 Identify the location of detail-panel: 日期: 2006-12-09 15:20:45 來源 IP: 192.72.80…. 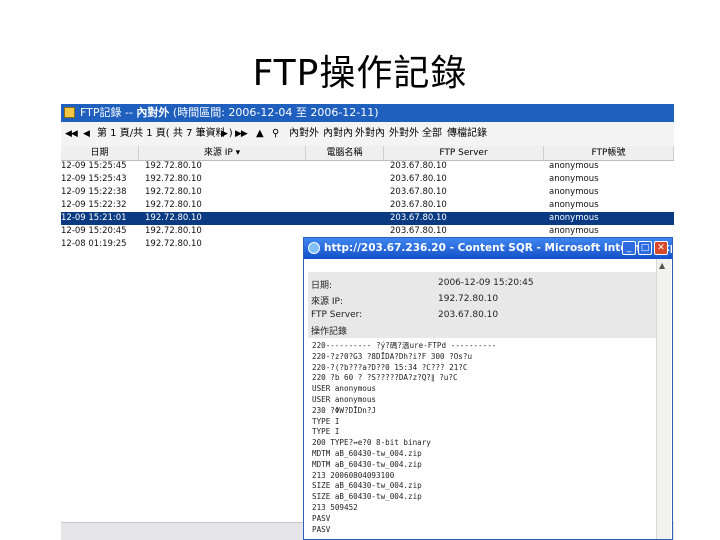
(482, 305).